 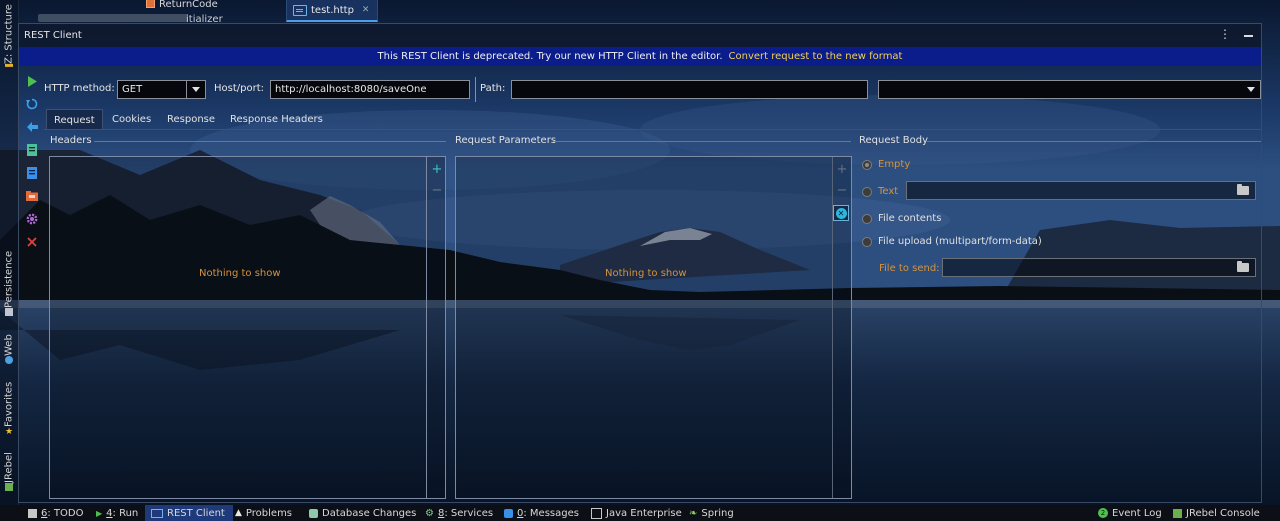 I want to click on clear-params-icon: ✕, so click(x=841, y=213).